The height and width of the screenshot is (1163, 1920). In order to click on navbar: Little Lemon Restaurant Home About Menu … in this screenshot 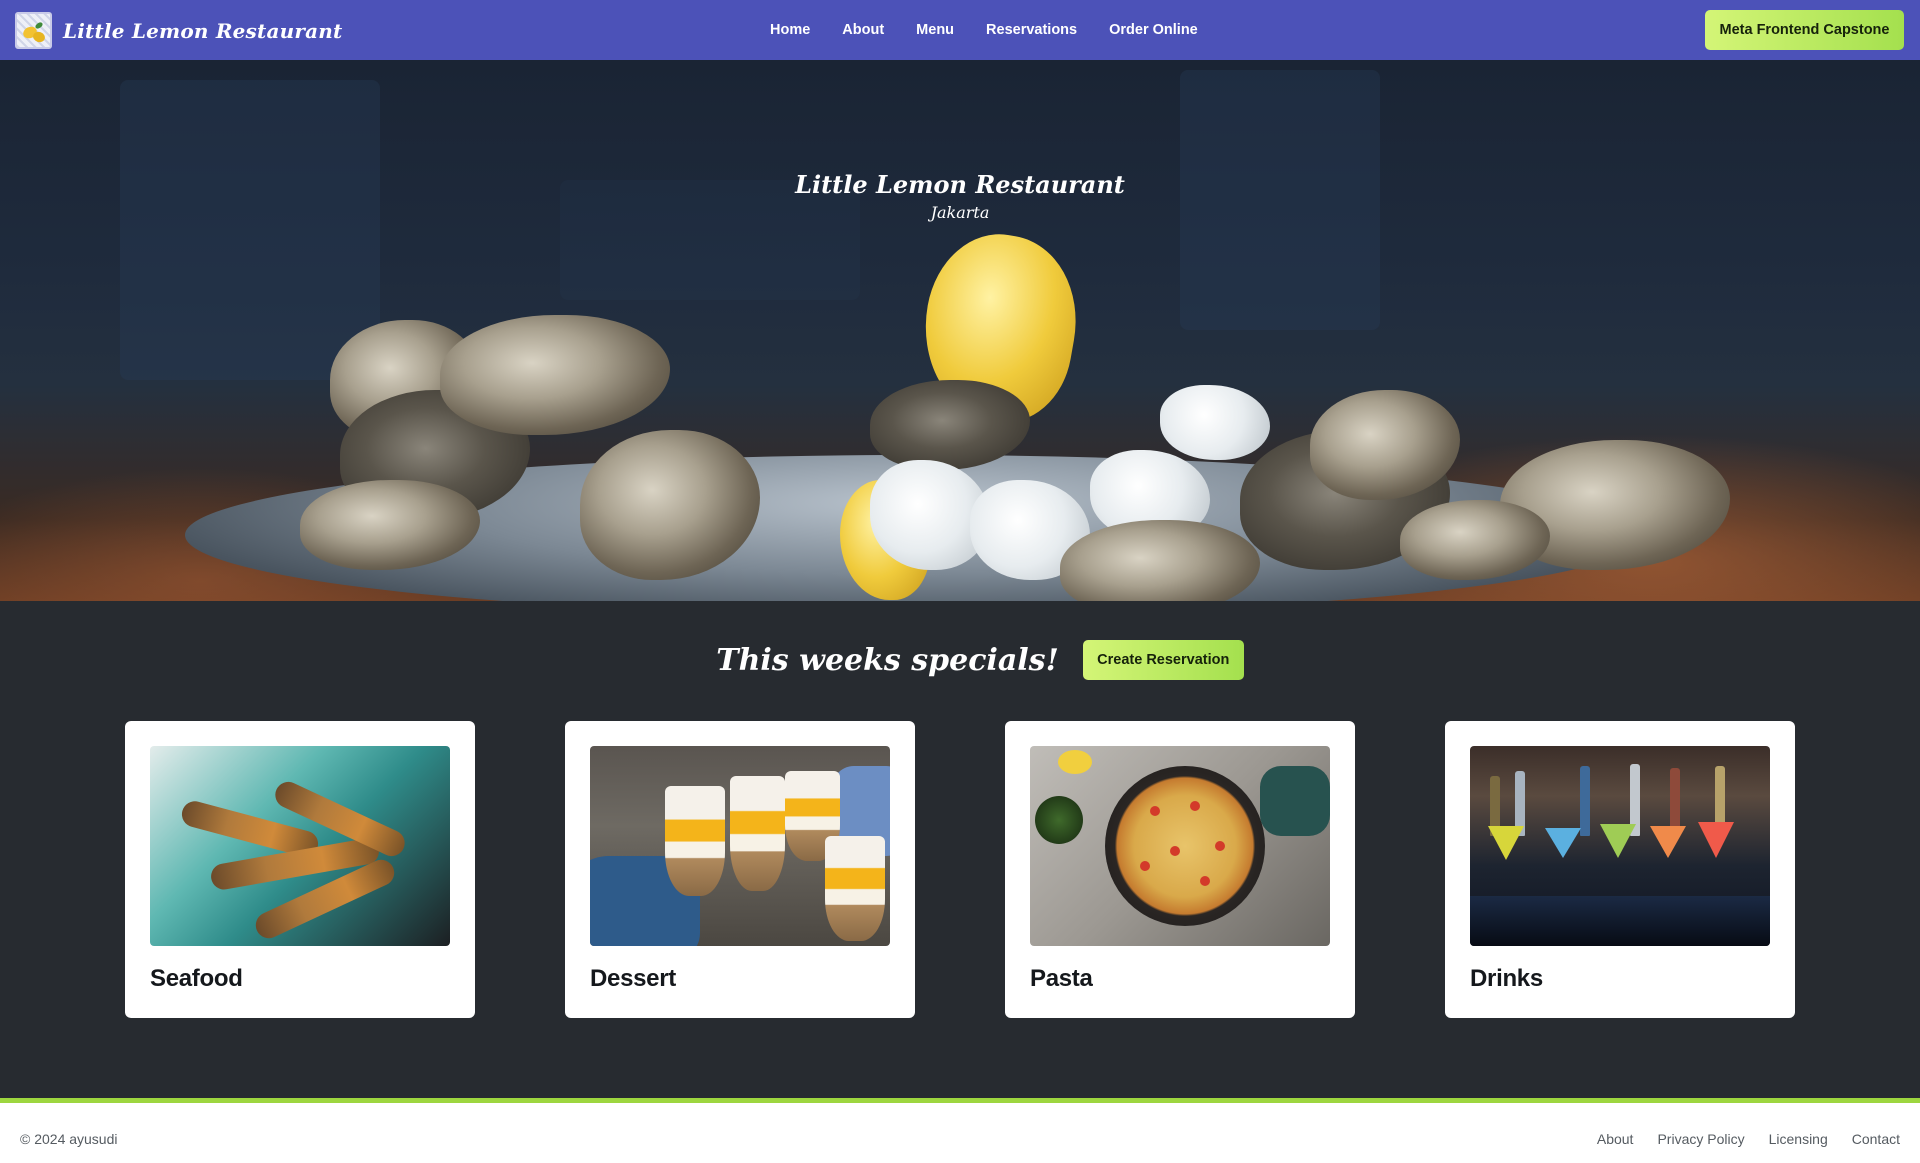, I will do `click(960, 30)`.